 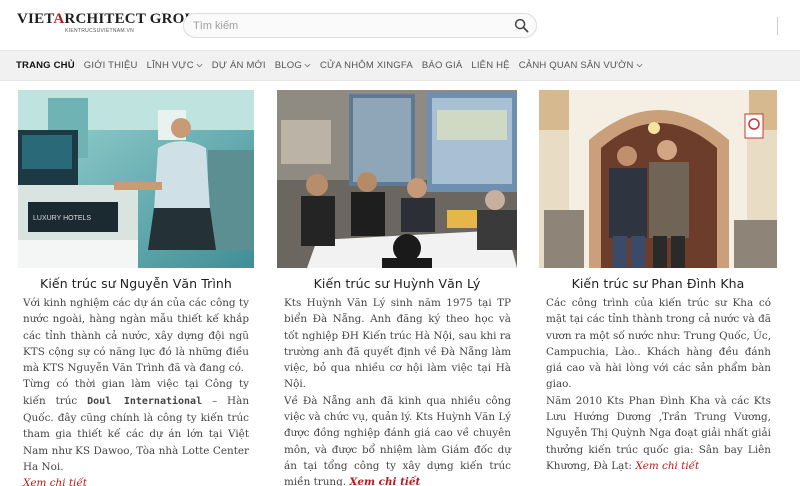 What do you see at coordinates (170, 65) in the screenshot?
I see `nav-item-label: LĨNH VỰC` at bounding box center [170, 65].